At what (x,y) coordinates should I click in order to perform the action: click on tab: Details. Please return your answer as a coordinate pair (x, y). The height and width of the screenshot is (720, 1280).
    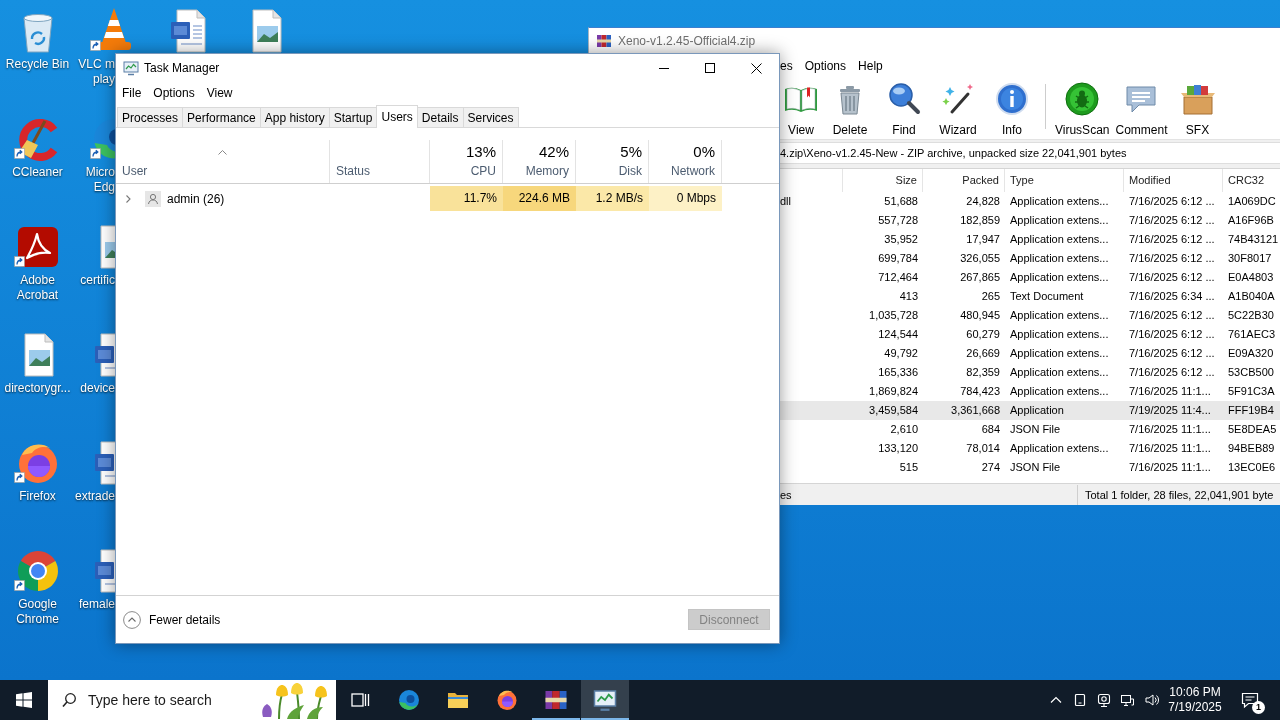
    Looking at the image, I should click on (440, 117).